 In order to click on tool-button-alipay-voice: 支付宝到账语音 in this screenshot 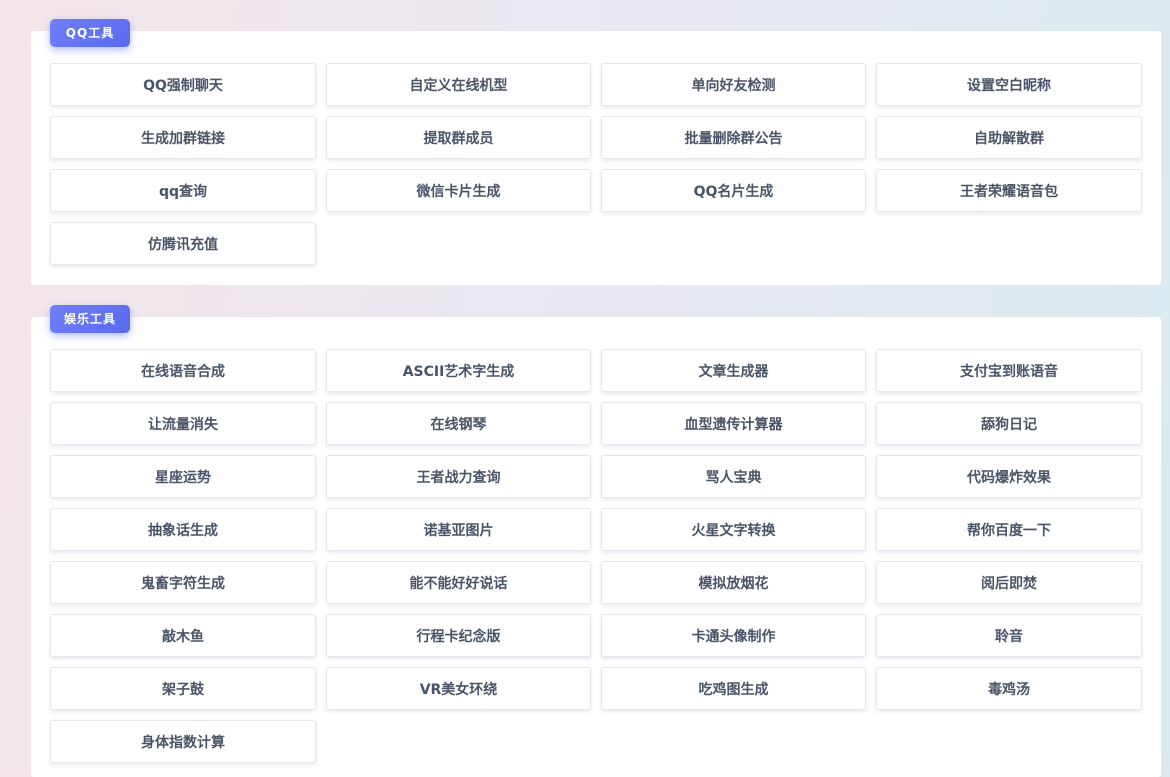, I will do `click(1009, 370)`.